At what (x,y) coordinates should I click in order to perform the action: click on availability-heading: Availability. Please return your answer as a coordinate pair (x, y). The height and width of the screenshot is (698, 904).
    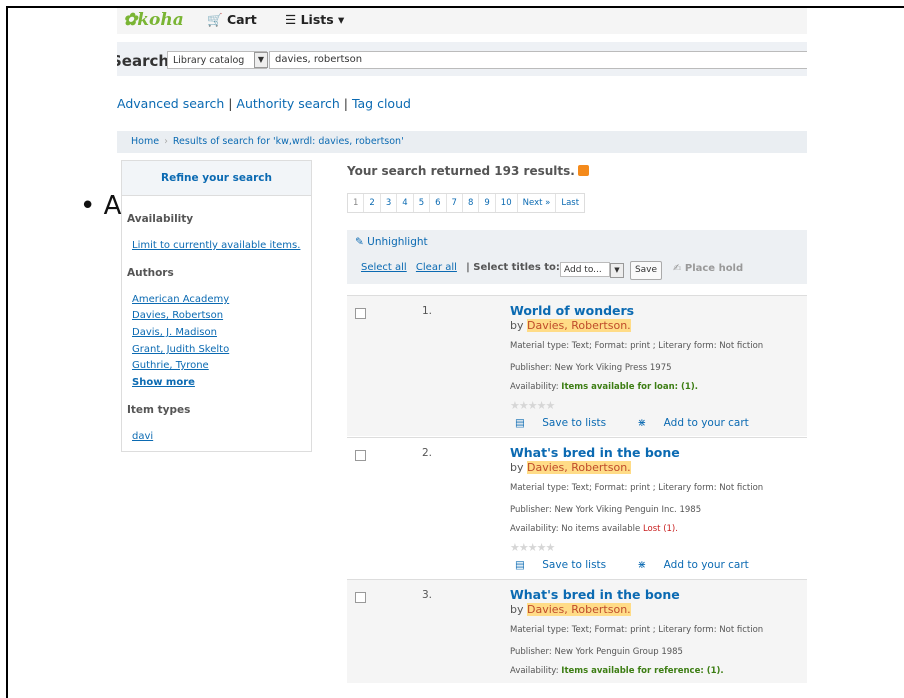
    Looking at the image, I should click on (160, 219).